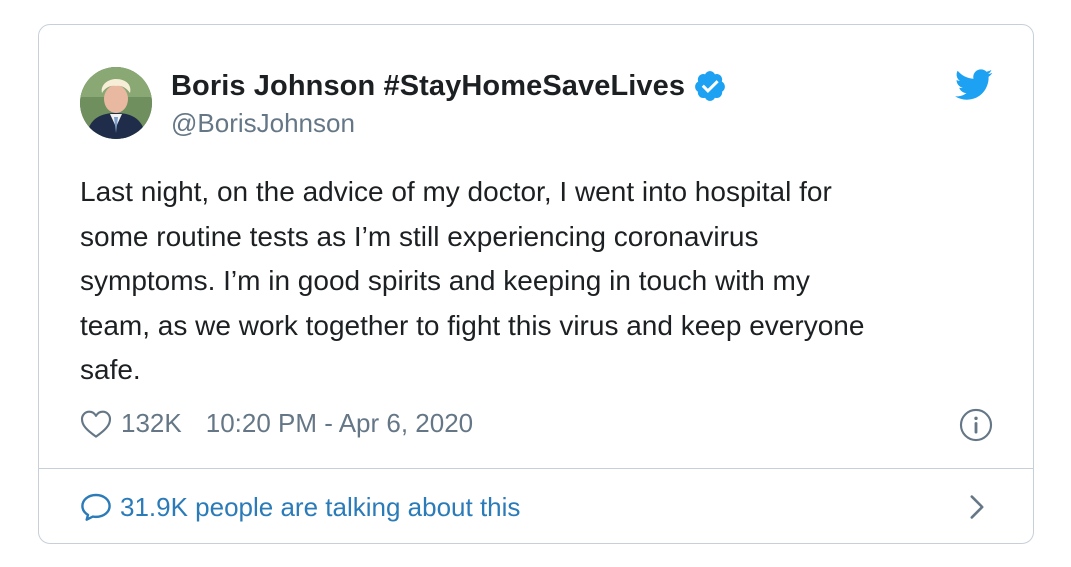  What do you see at coordinates (536, 507) in the screenshot?
I see `conversation-link: 31.9K people are talking about this` at bounding box center [536, 507].